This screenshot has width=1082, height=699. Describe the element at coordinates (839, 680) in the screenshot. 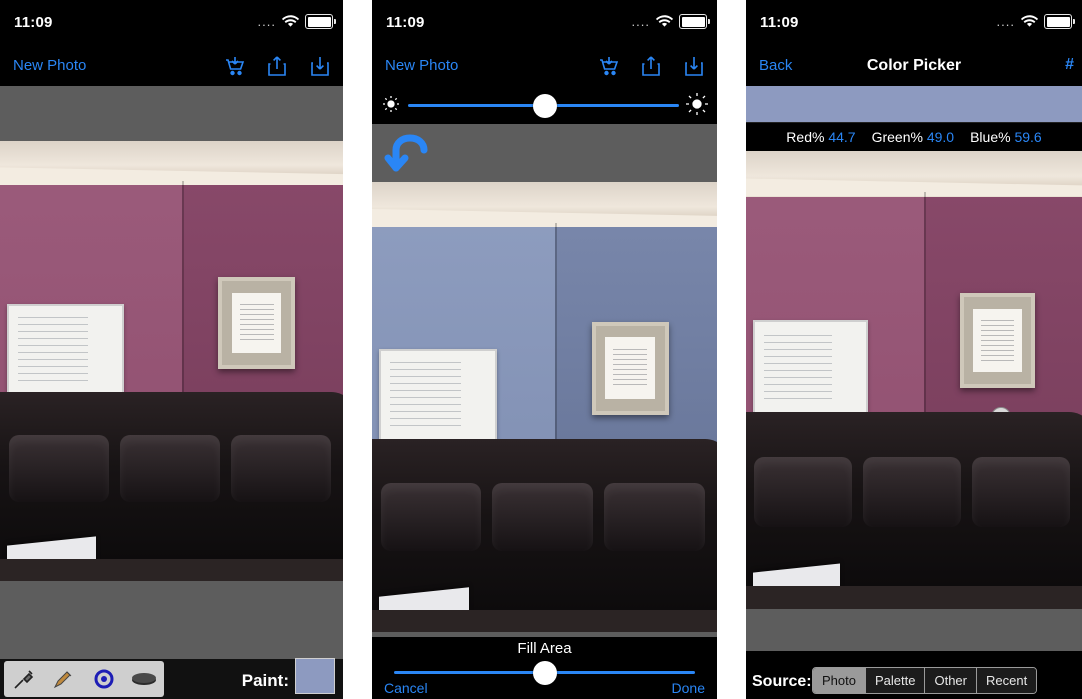

I see `segment-photo: Photo` at that location.